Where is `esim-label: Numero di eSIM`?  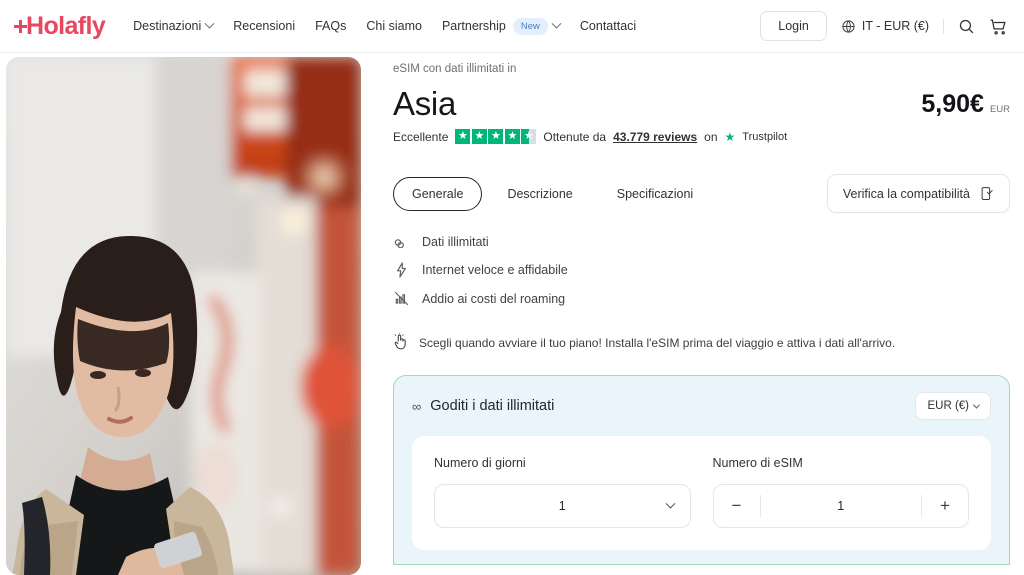 esim-label: Numero di eSIM is located at coordinates (757, 463).